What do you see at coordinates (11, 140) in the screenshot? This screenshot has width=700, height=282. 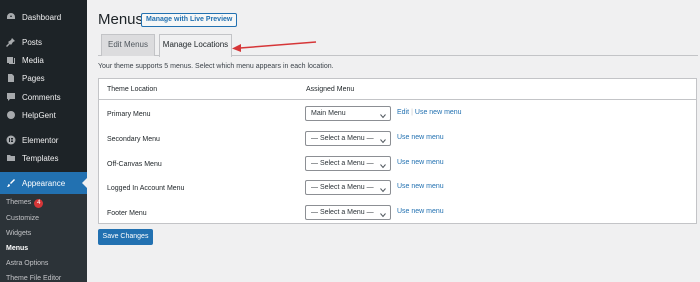 I see `elementor-icon` at bounding box center [11, 140].